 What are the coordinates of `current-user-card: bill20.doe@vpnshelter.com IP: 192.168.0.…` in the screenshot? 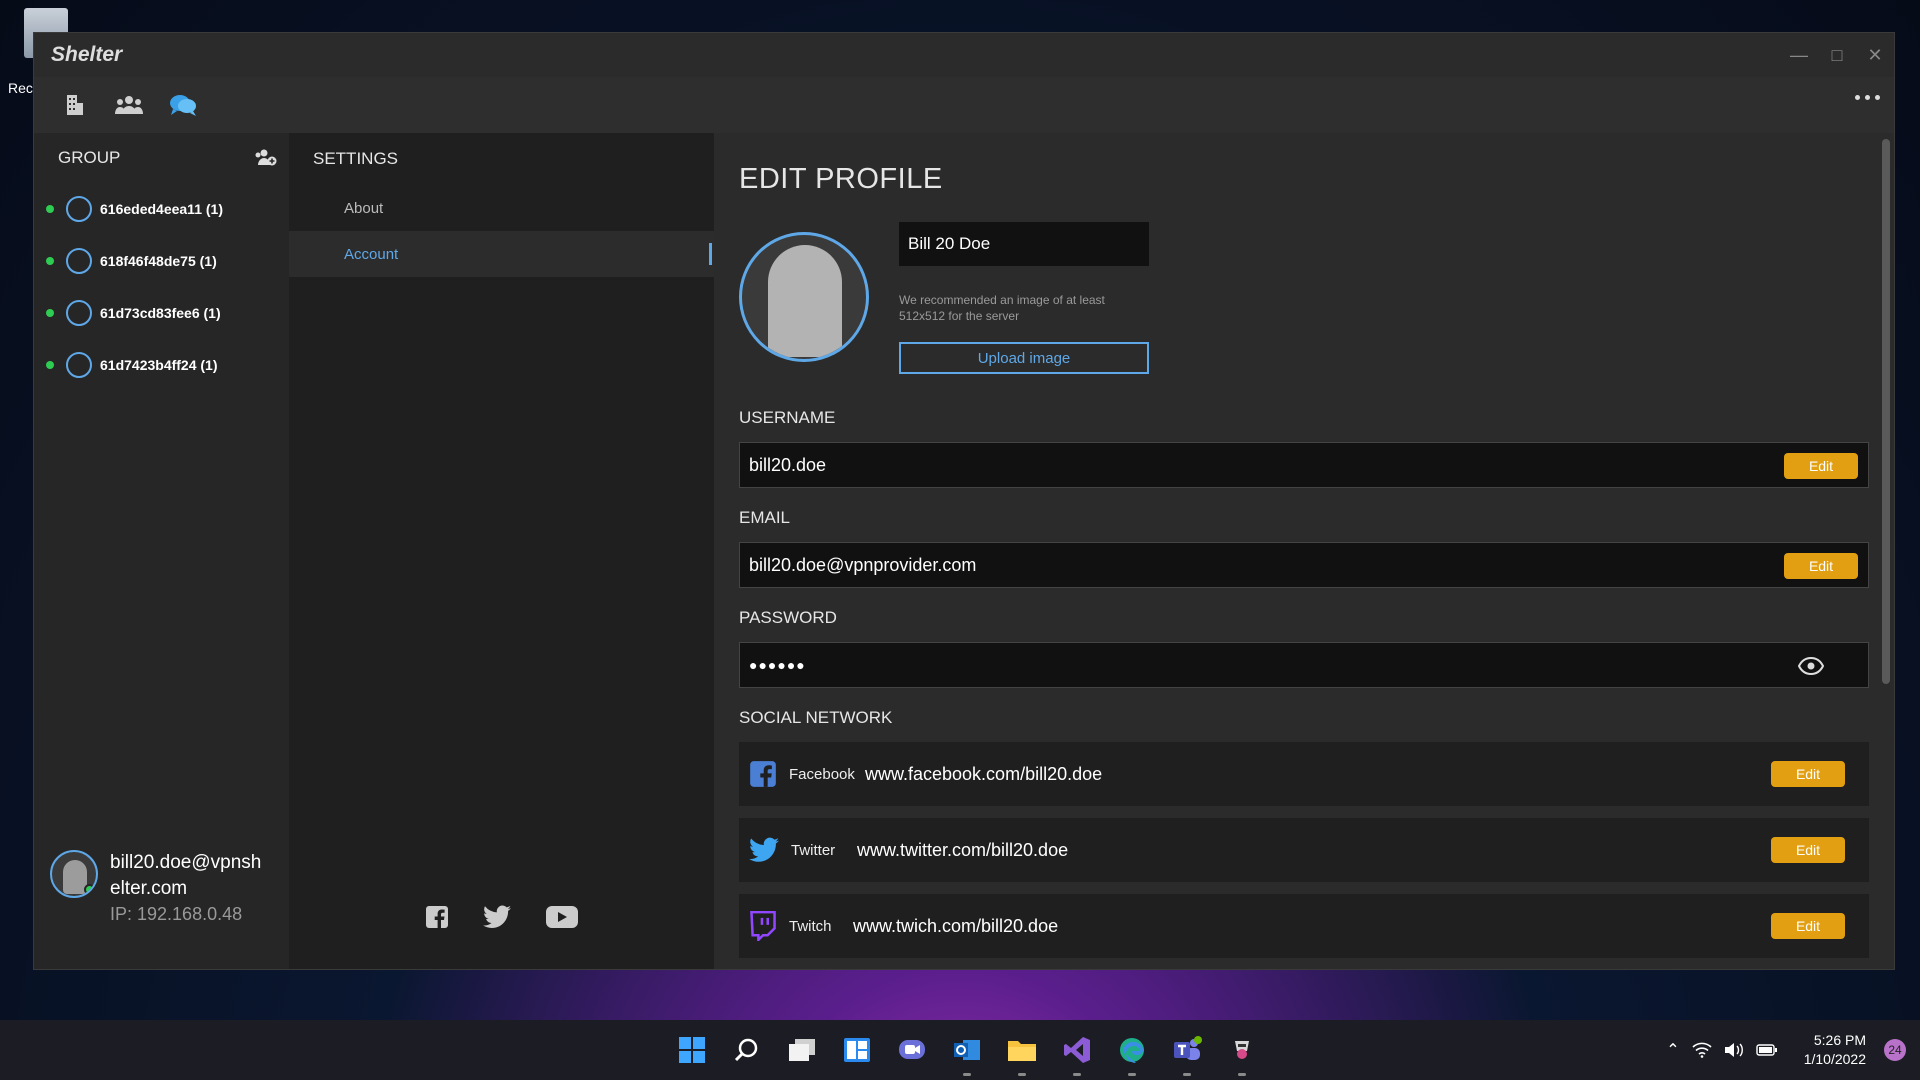 It's located at (160, 887).